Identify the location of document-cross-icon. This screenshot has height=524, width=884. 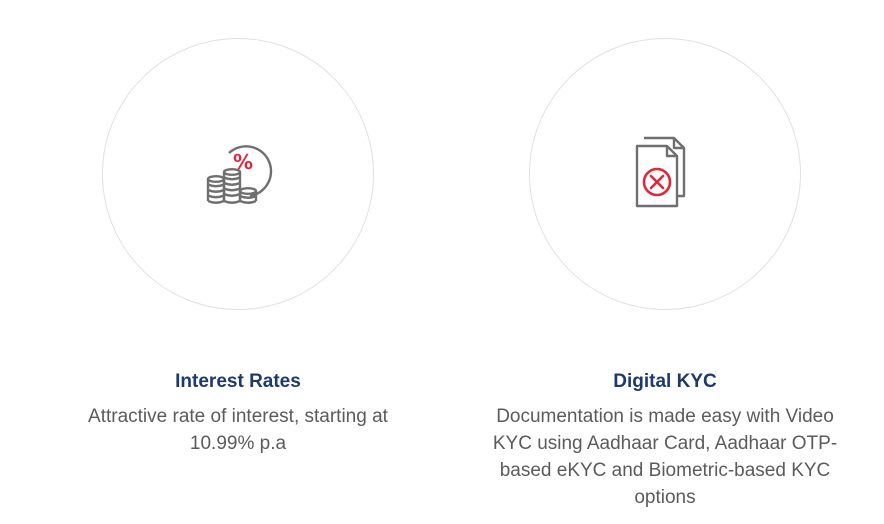
(660, 172).